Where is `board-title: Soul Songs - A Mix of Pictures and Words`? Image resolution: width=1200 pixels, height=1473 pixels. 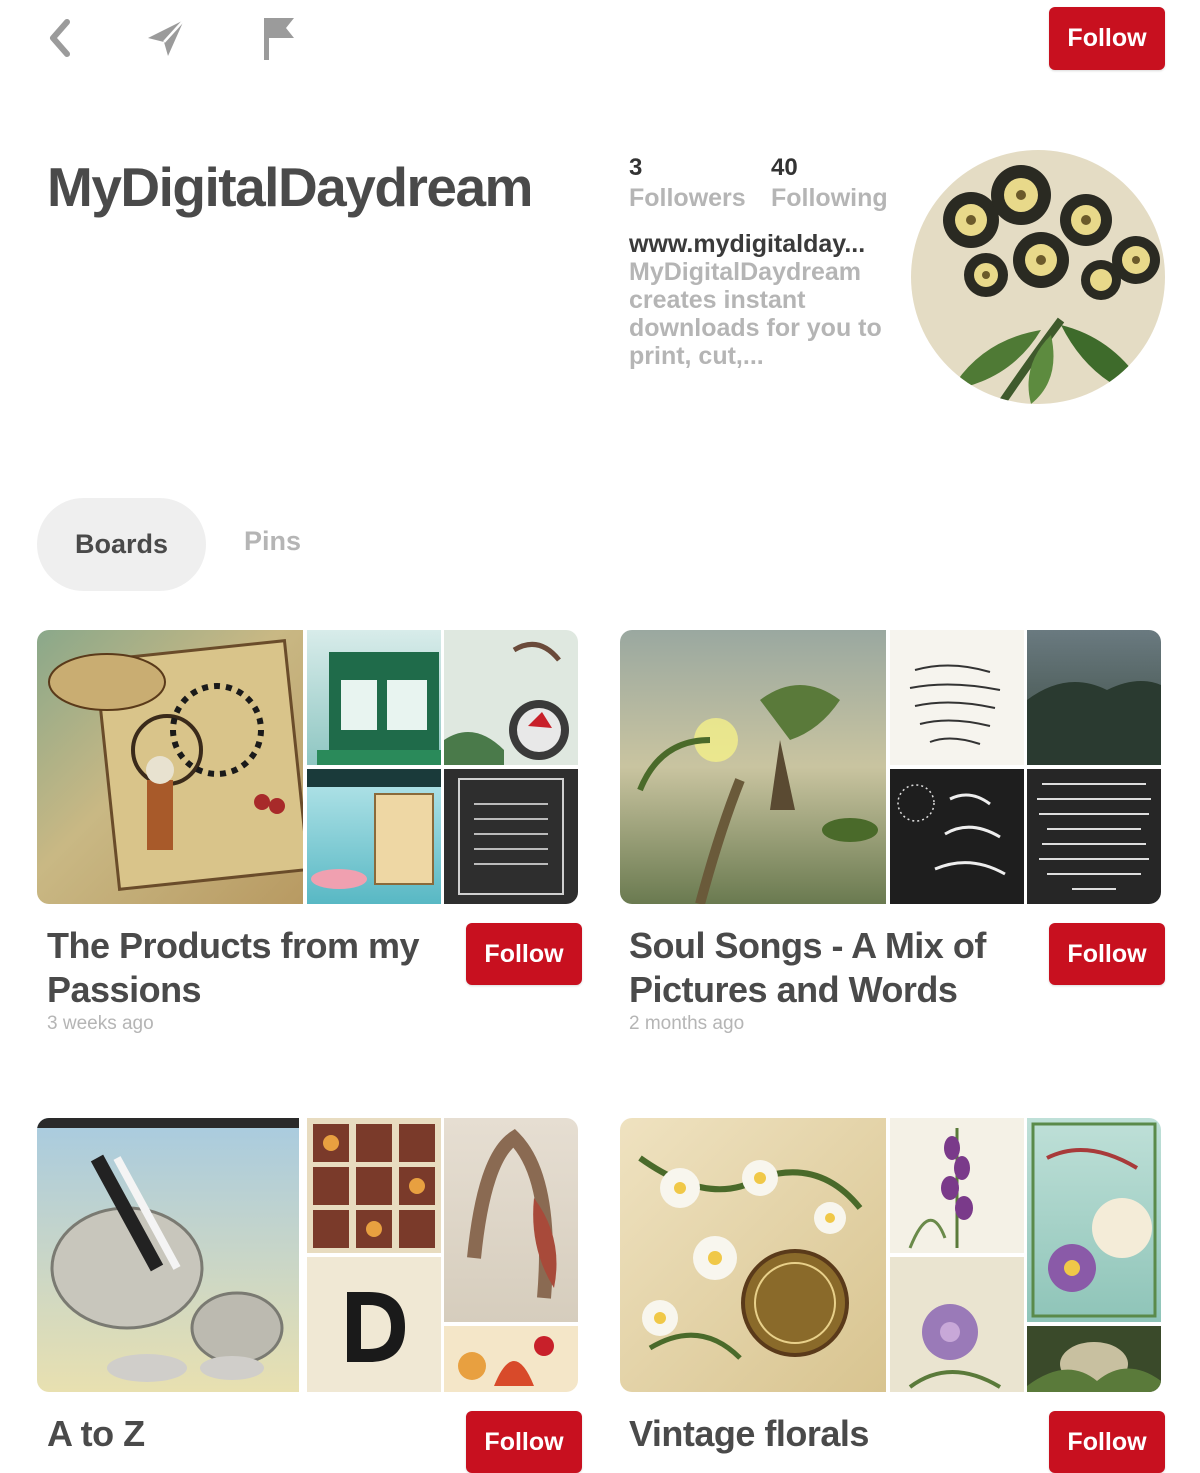
board-title: Soul Songs - A Mix of Pictures and Words is located at coordinates (829, 968).